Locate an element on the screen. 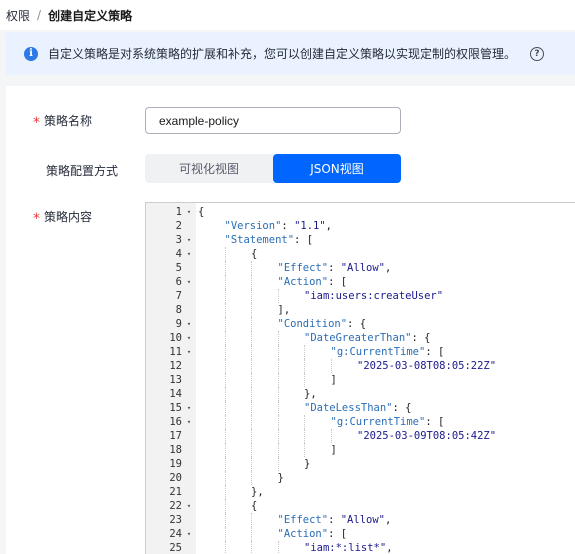 The image size is (575, 554). code-text: "Condition": { is located at coordinates (322, 324).